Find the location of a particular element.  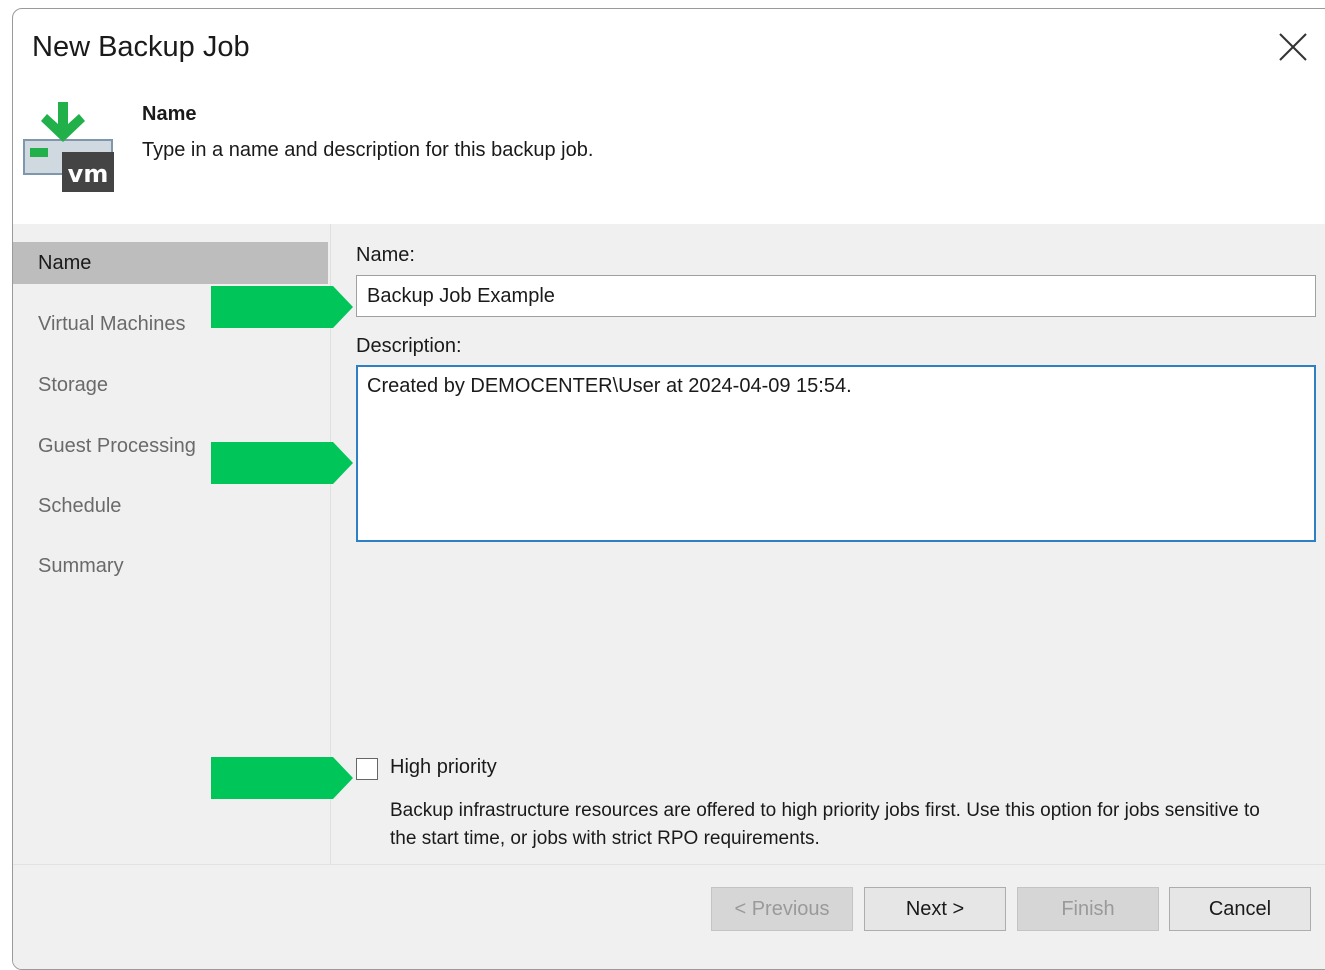

vm-backup-icon: vm is located at coordinates (68, 147).